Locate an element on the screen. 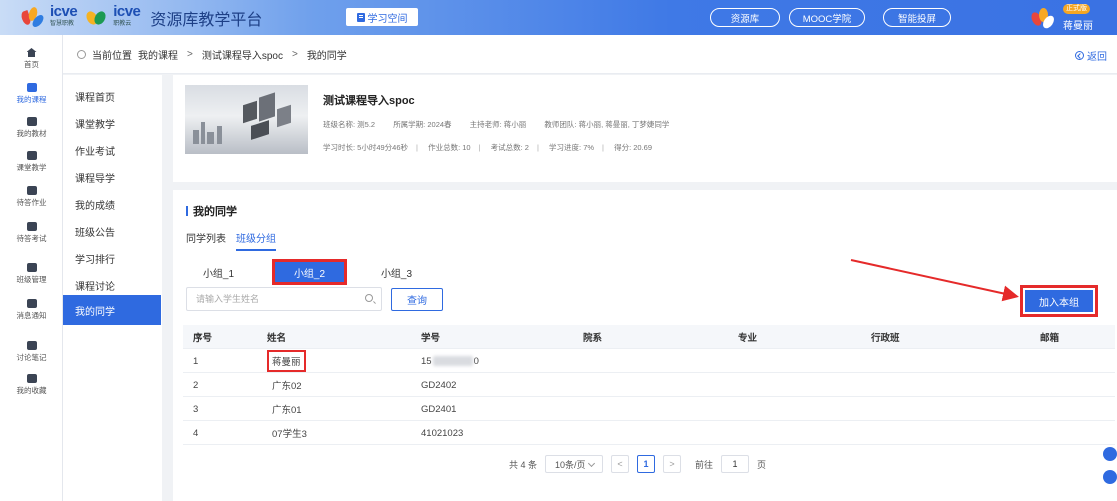 This screenshot has width=1117, height=501. col-class: 行政班 is located at coordinates (885, 338).